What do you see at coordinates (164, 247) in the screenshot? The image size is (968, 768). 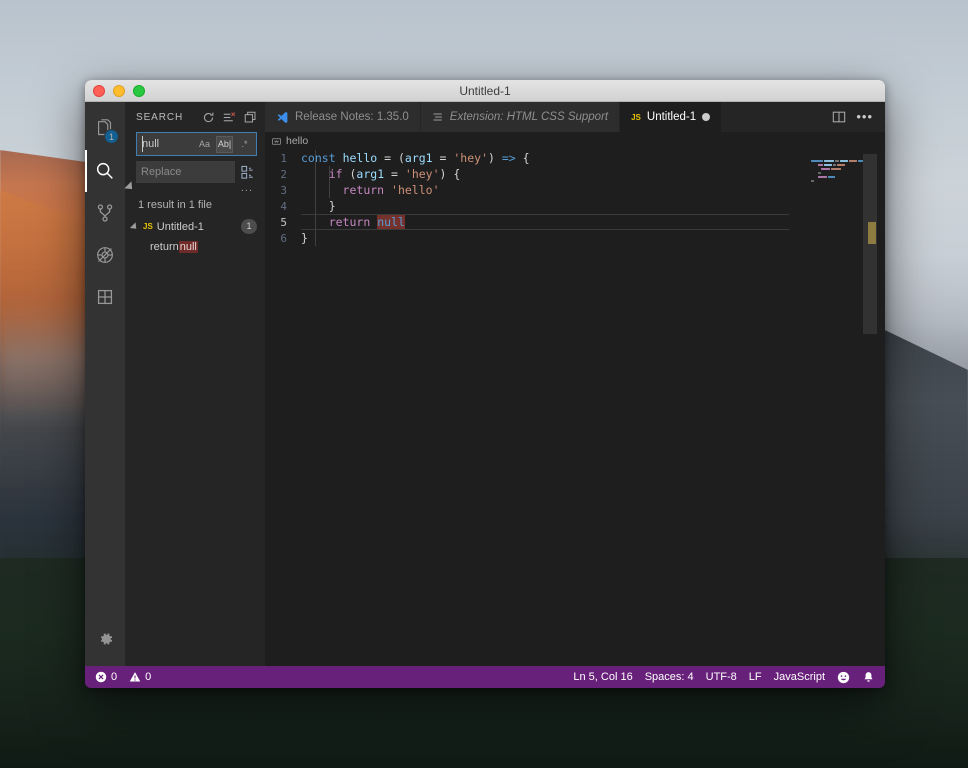 I see `match-prefix: return` at bounding box center [164, 247].